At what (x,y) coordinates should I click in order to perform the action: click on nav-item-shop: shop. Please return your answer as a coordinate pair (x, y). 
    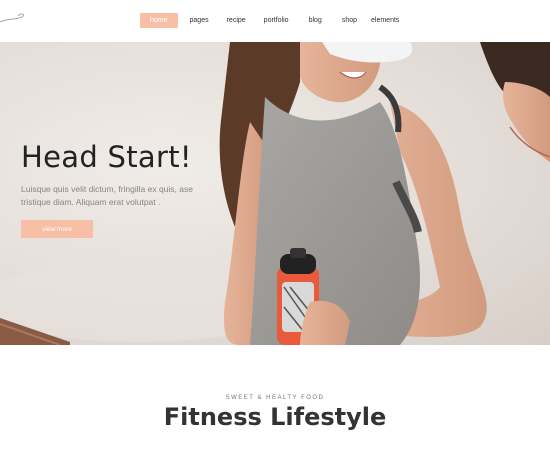
    Looking at the image, I should click on (349, 20).